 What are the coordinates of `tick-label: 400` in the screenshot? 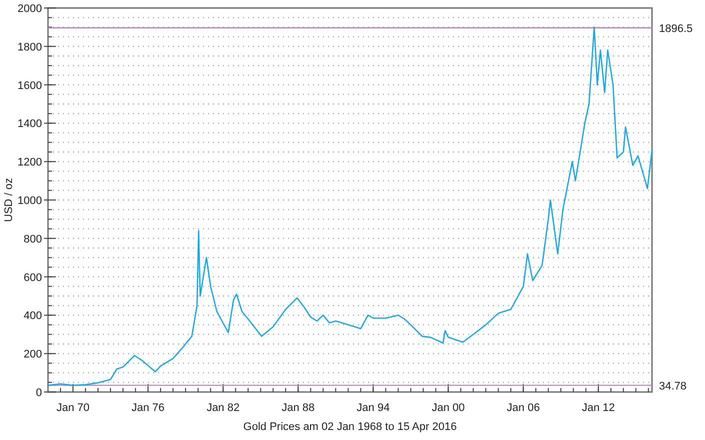 It's located at (33, 316).